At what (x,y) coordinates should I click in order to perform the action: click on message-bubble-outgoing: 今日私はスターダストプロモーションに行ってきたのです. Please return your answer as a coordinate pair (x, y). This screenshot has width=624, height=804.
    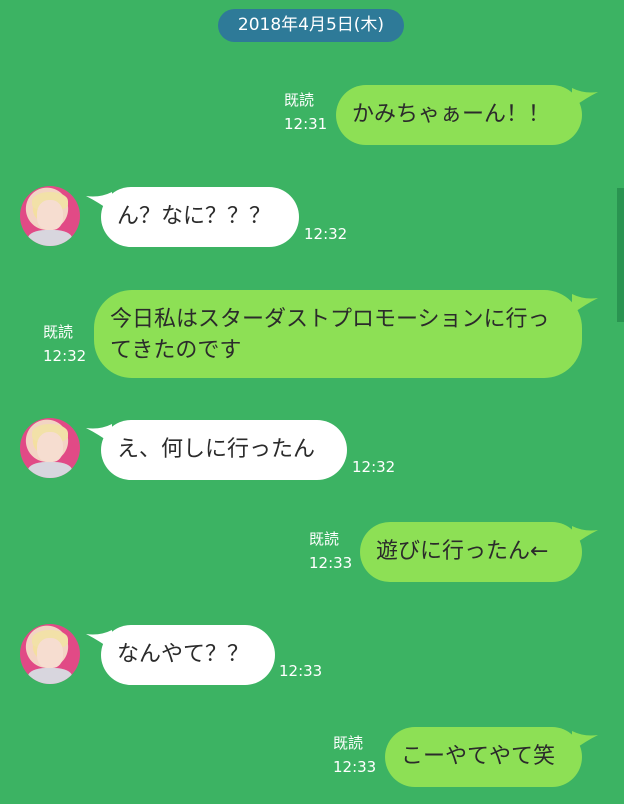
    Looking at the image, I should click on (338, 334).